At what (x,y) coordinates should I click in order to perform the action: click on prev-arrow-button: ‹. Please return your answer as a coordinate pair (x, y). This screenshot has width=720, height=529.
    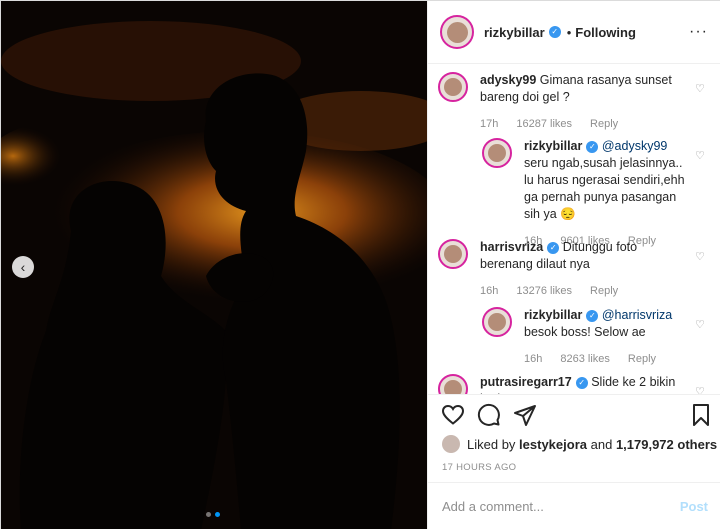
    Looking at the image, I should click on (23, 267).